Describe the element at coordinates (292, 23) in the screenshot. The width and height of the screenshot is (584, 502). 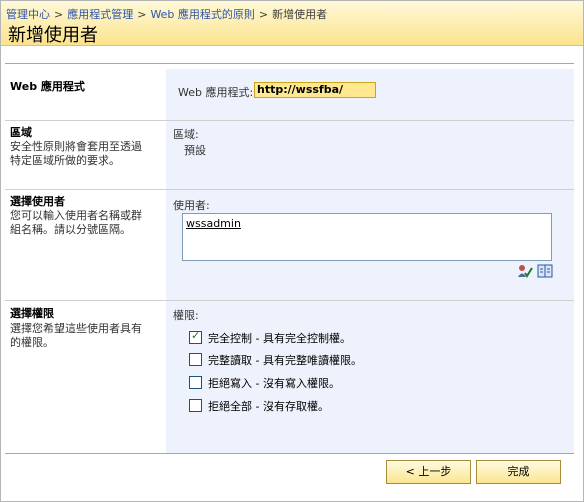
I see `page-header: 管理中心 > 應用程式管理 > Web 應用程式的原則 > 新增使用者 新增使用者` at that location.